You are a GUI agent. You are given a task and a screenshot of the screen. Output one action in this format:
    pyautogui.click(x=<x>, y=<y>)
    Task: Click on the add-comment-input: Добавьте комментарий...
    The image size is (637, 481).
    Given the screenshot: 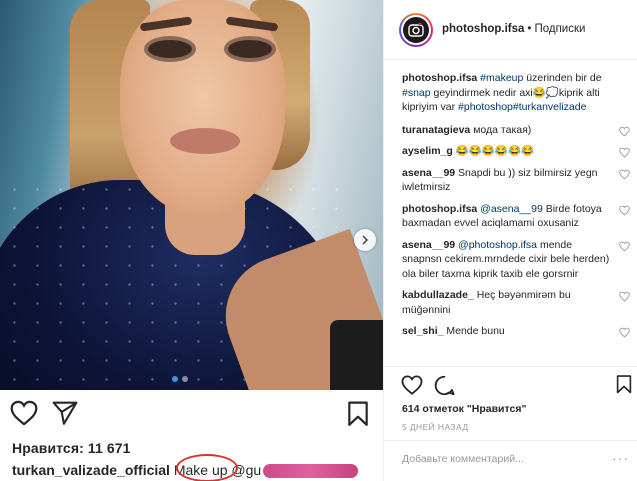 What is the action you would take?
    pyautogui.click(x=514, y=459)
    